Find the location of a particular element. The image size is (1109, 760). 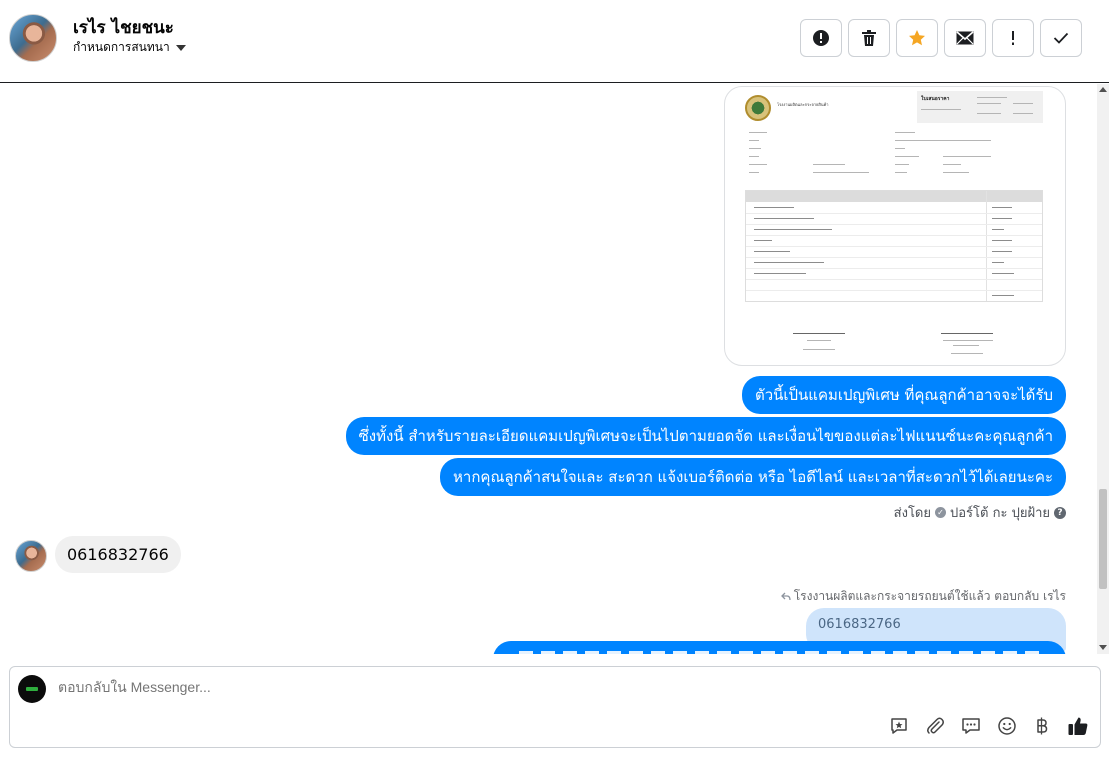

check-circle-icon: ✓ is located at coordinates (940, 512).